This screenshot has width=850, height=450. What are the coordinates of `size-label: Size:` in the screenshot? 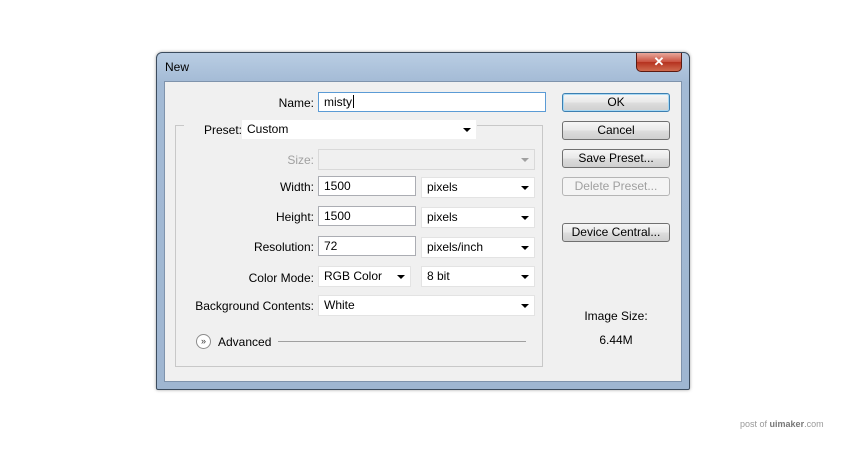 It's located at (300, 160).